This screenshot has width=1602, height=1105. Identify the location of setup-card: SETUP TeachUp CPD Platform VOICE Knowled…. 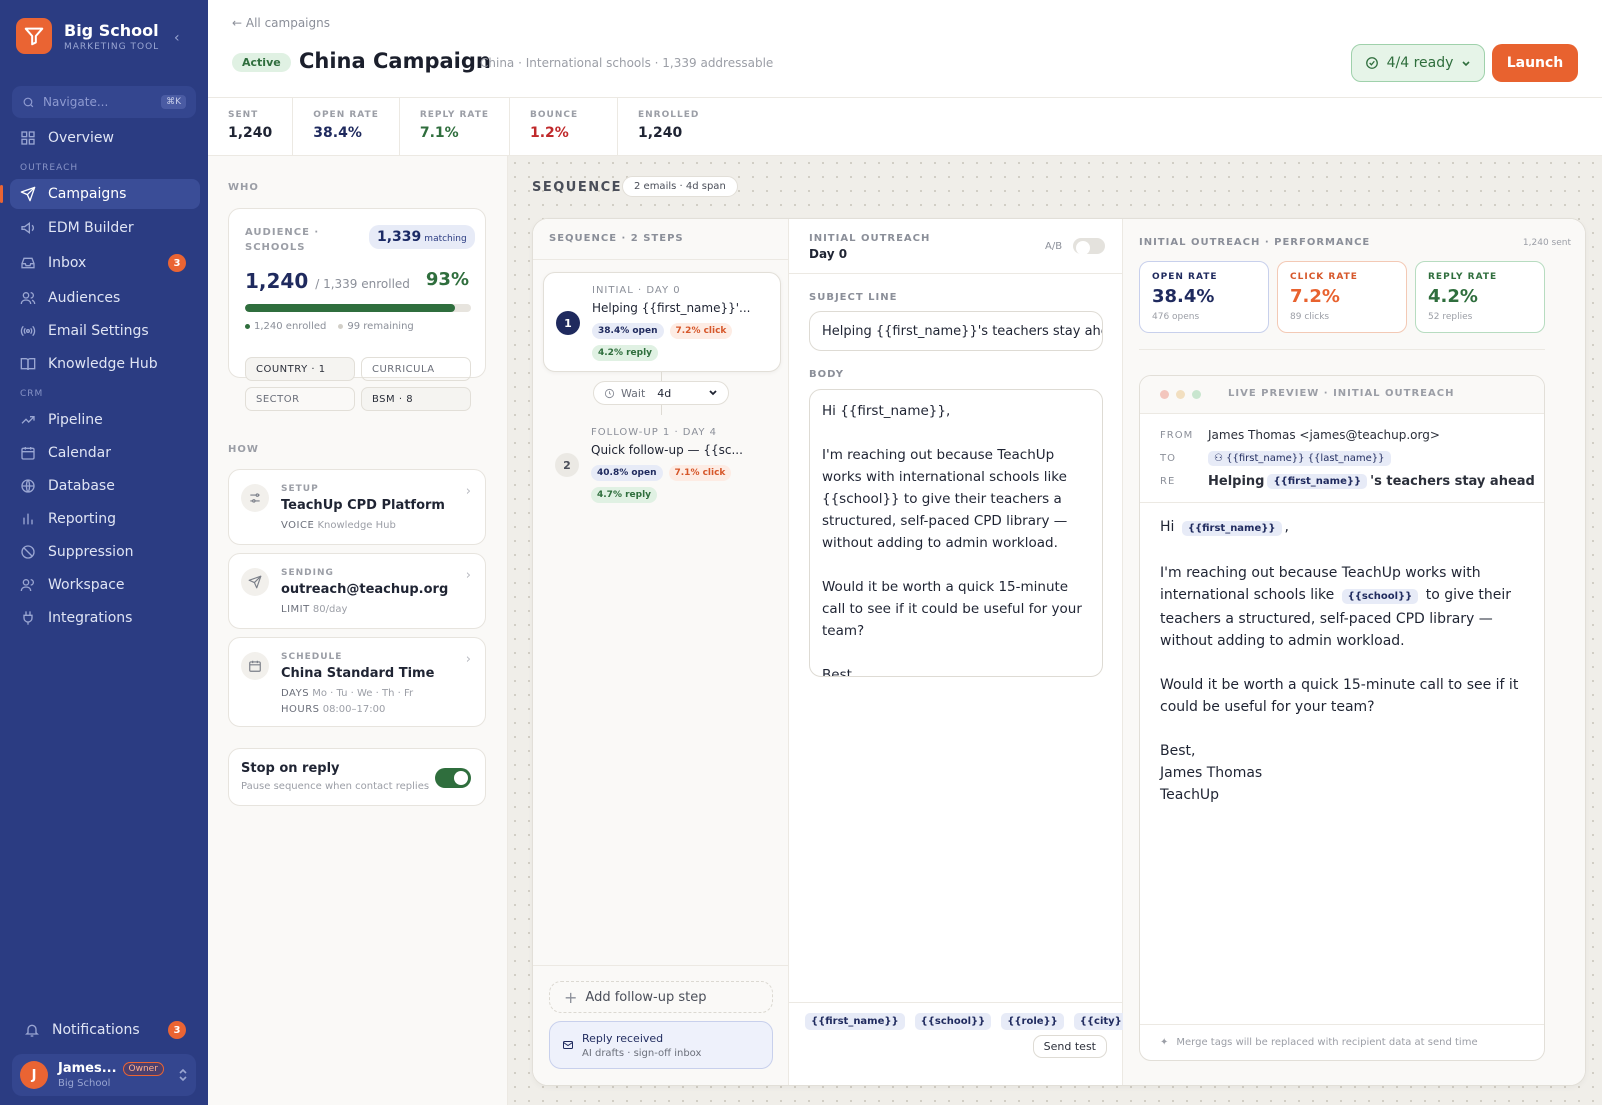
(357, 507).